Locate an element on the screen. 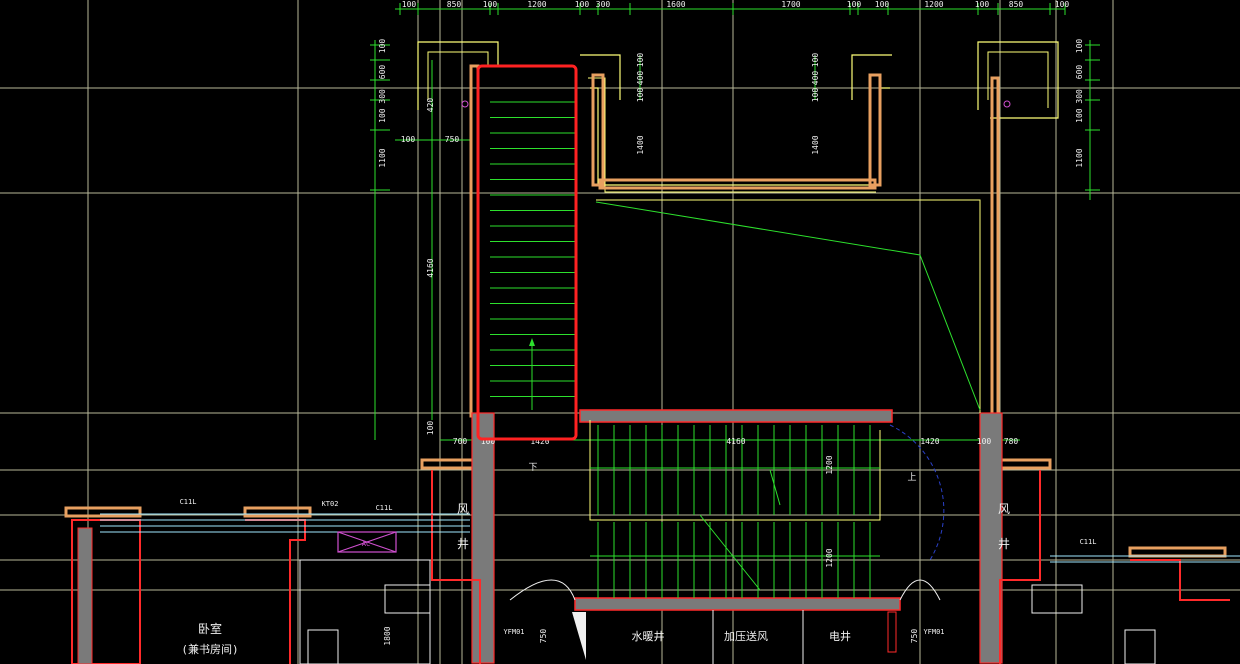 Image resolution: width=1240 pixels, height=664 pixels. mid-dim-text: 700 is located at coordinates (460, 441).